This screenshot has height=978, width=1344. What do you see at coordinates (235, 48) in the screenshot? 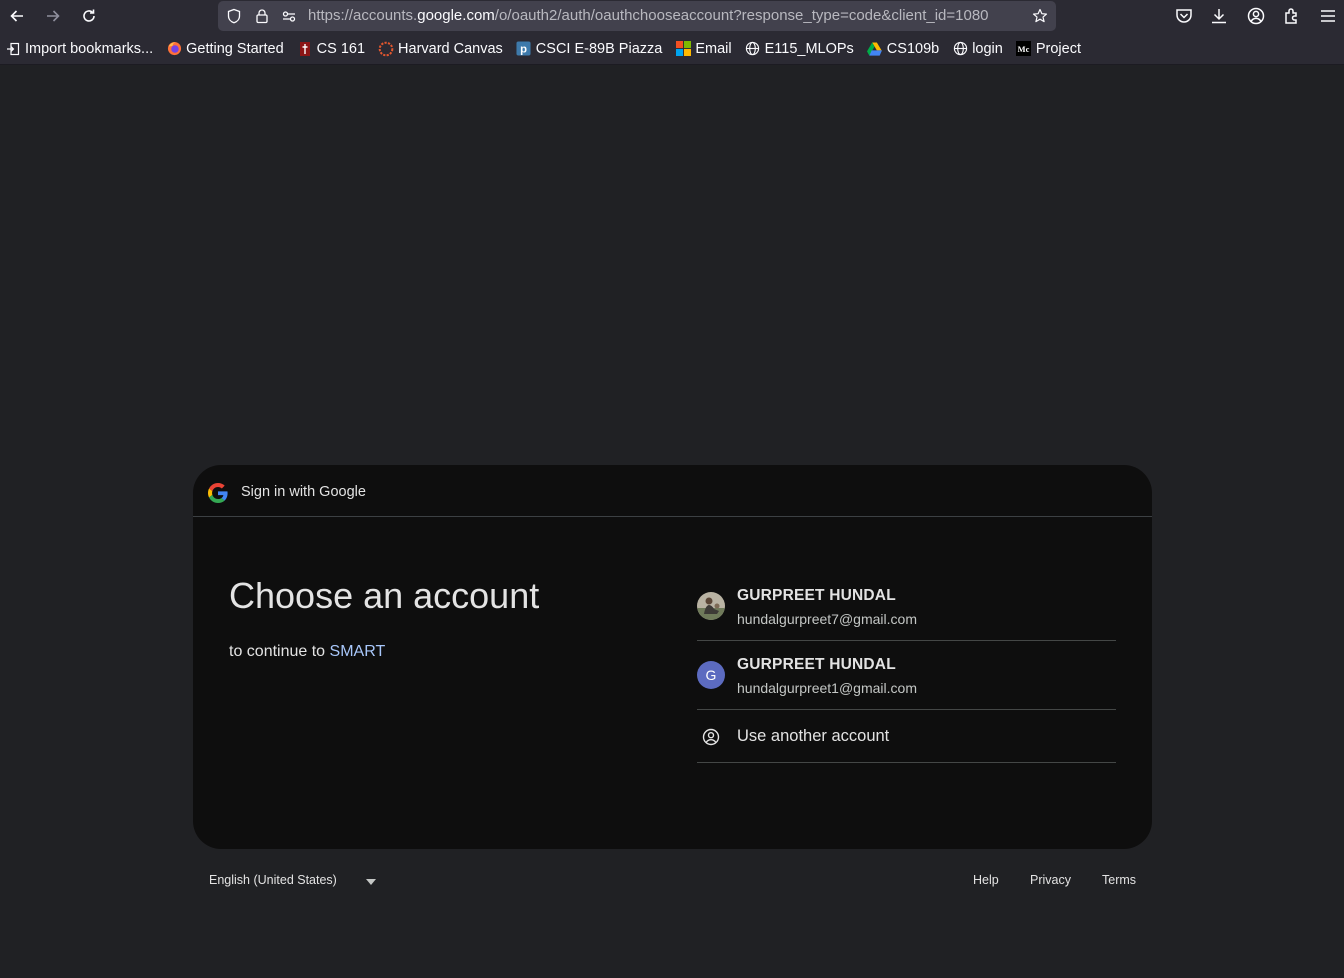
I see `bookmark-label: Getting Started` at bounding box center [235, 48].